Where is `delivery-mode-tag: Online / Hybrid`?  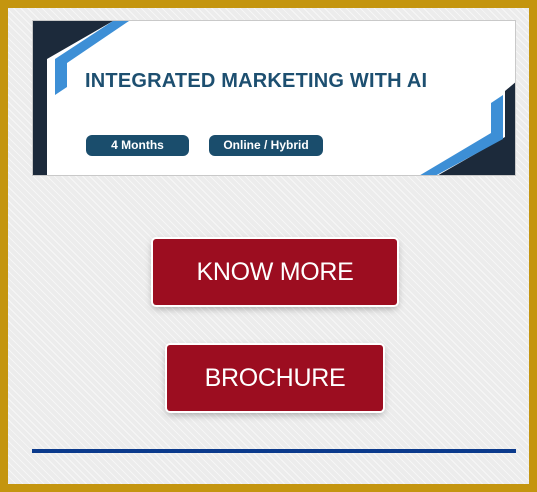 delivery-mode-tag: Online / Hybrid is located at coordinates (266, 145).